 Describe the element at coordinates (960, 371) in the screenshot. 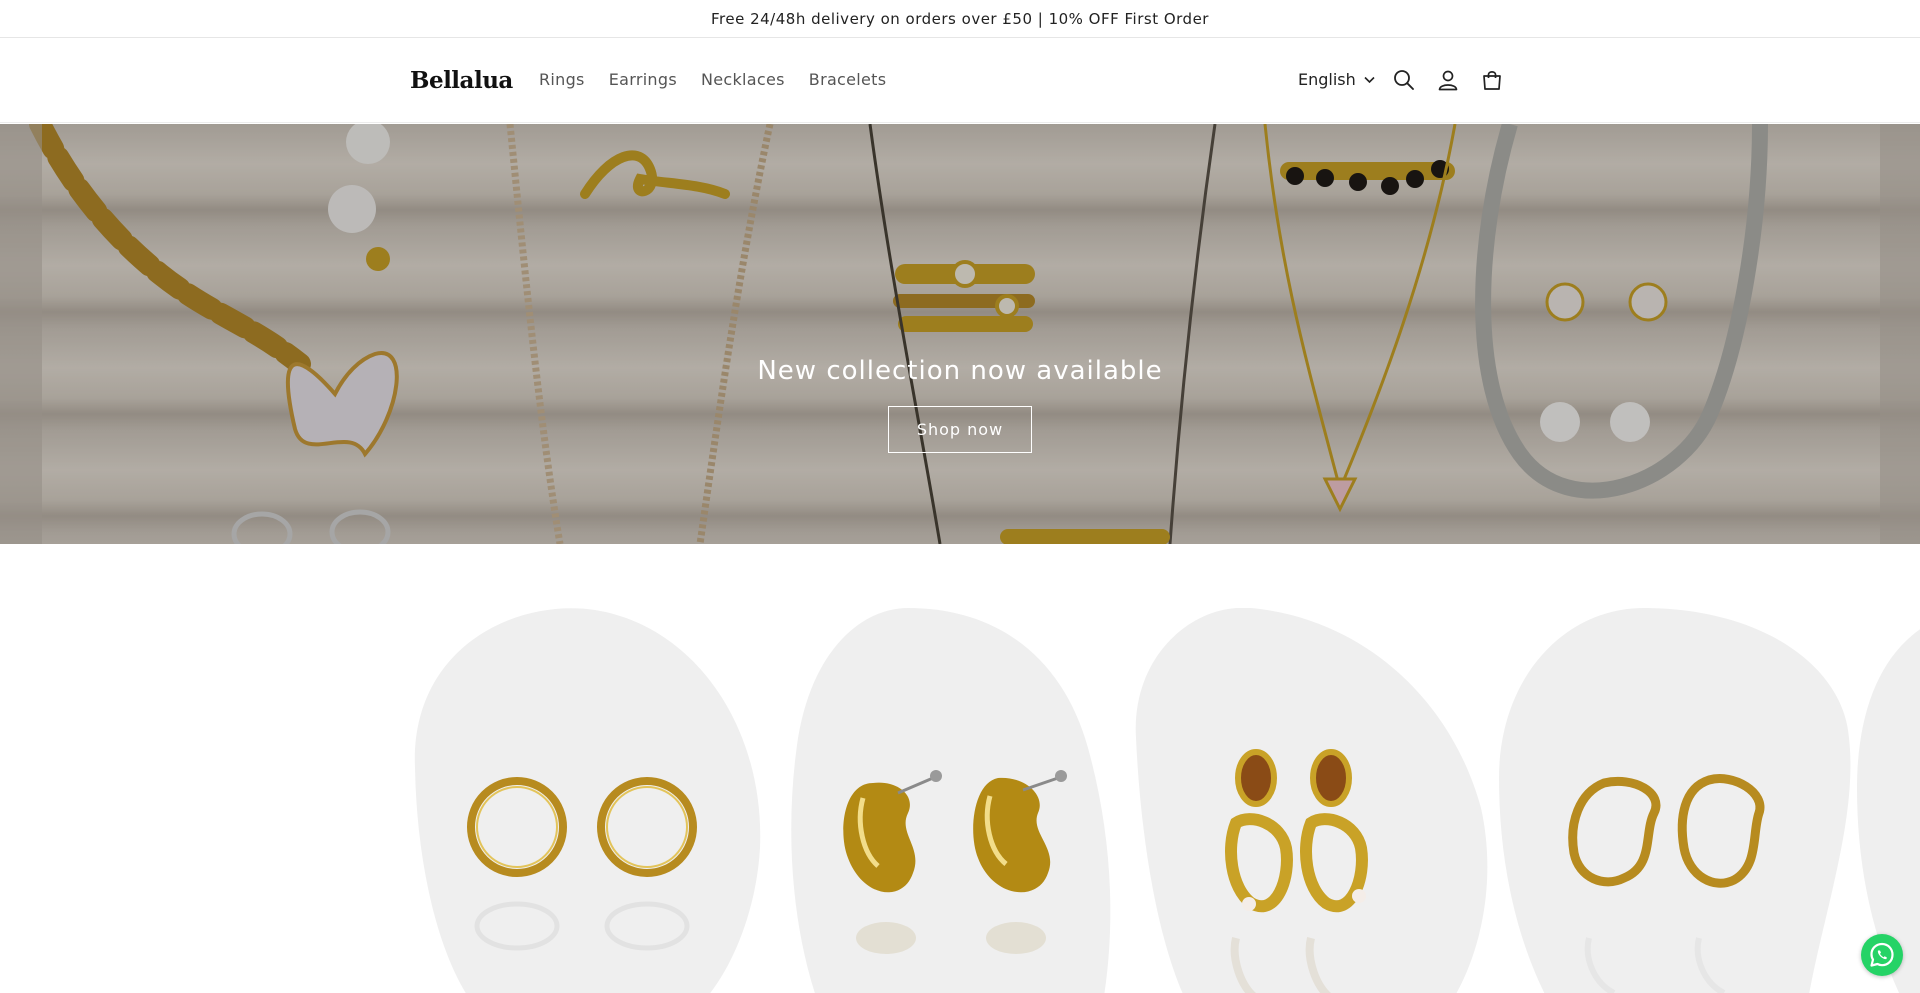

I see `hero-title: New collection now available` at that location.